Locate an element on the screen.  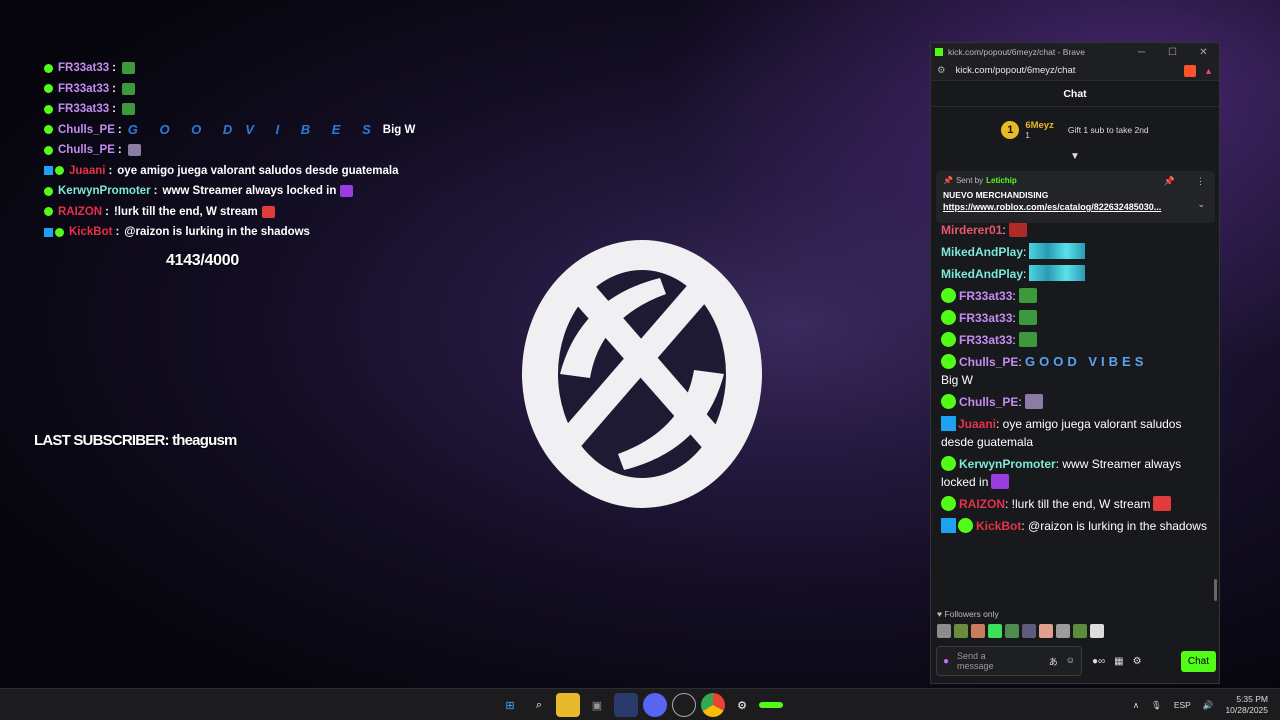
chat-message: RAIZON: !lurk till the end, W stream is located at coordinates (1076, 504).